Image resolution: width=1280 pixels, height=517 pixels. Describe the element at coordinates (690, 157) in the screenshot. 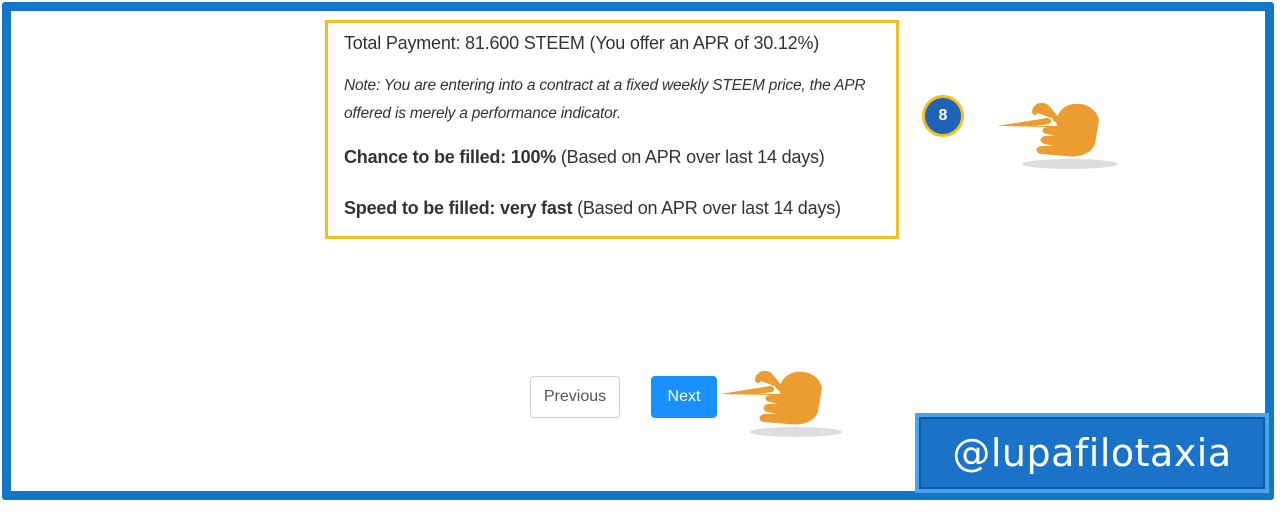

I see `chance-to-fill-basis: (Based on APR over last 14 days)` at that location.